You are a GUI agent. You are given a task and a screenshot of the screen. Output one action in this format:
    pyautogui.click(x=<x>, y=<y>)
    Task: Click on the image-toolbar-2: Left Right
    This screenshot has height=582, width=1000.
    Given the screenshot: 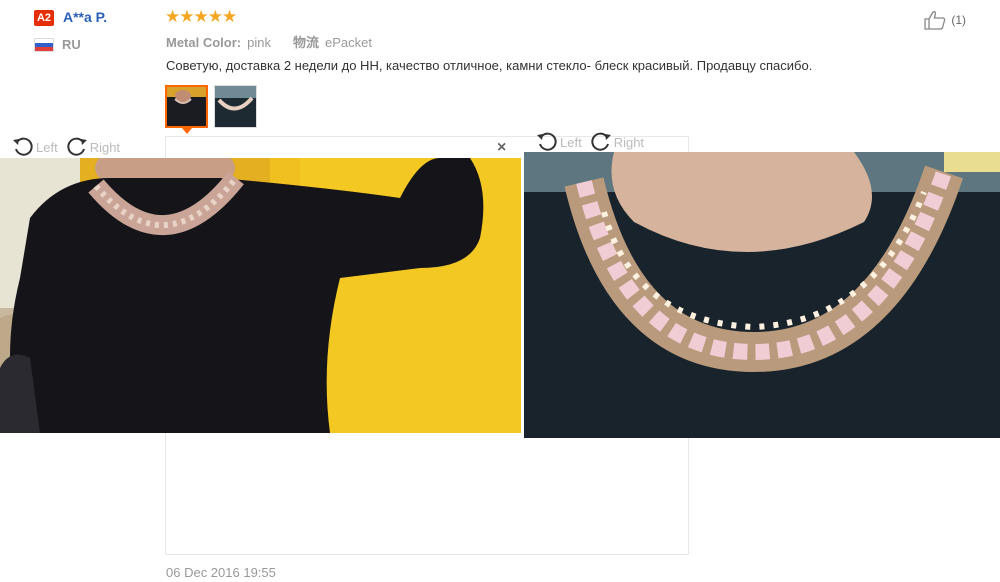 What is the action you would take?
    pyautogui.click(x=590, y=142)
    